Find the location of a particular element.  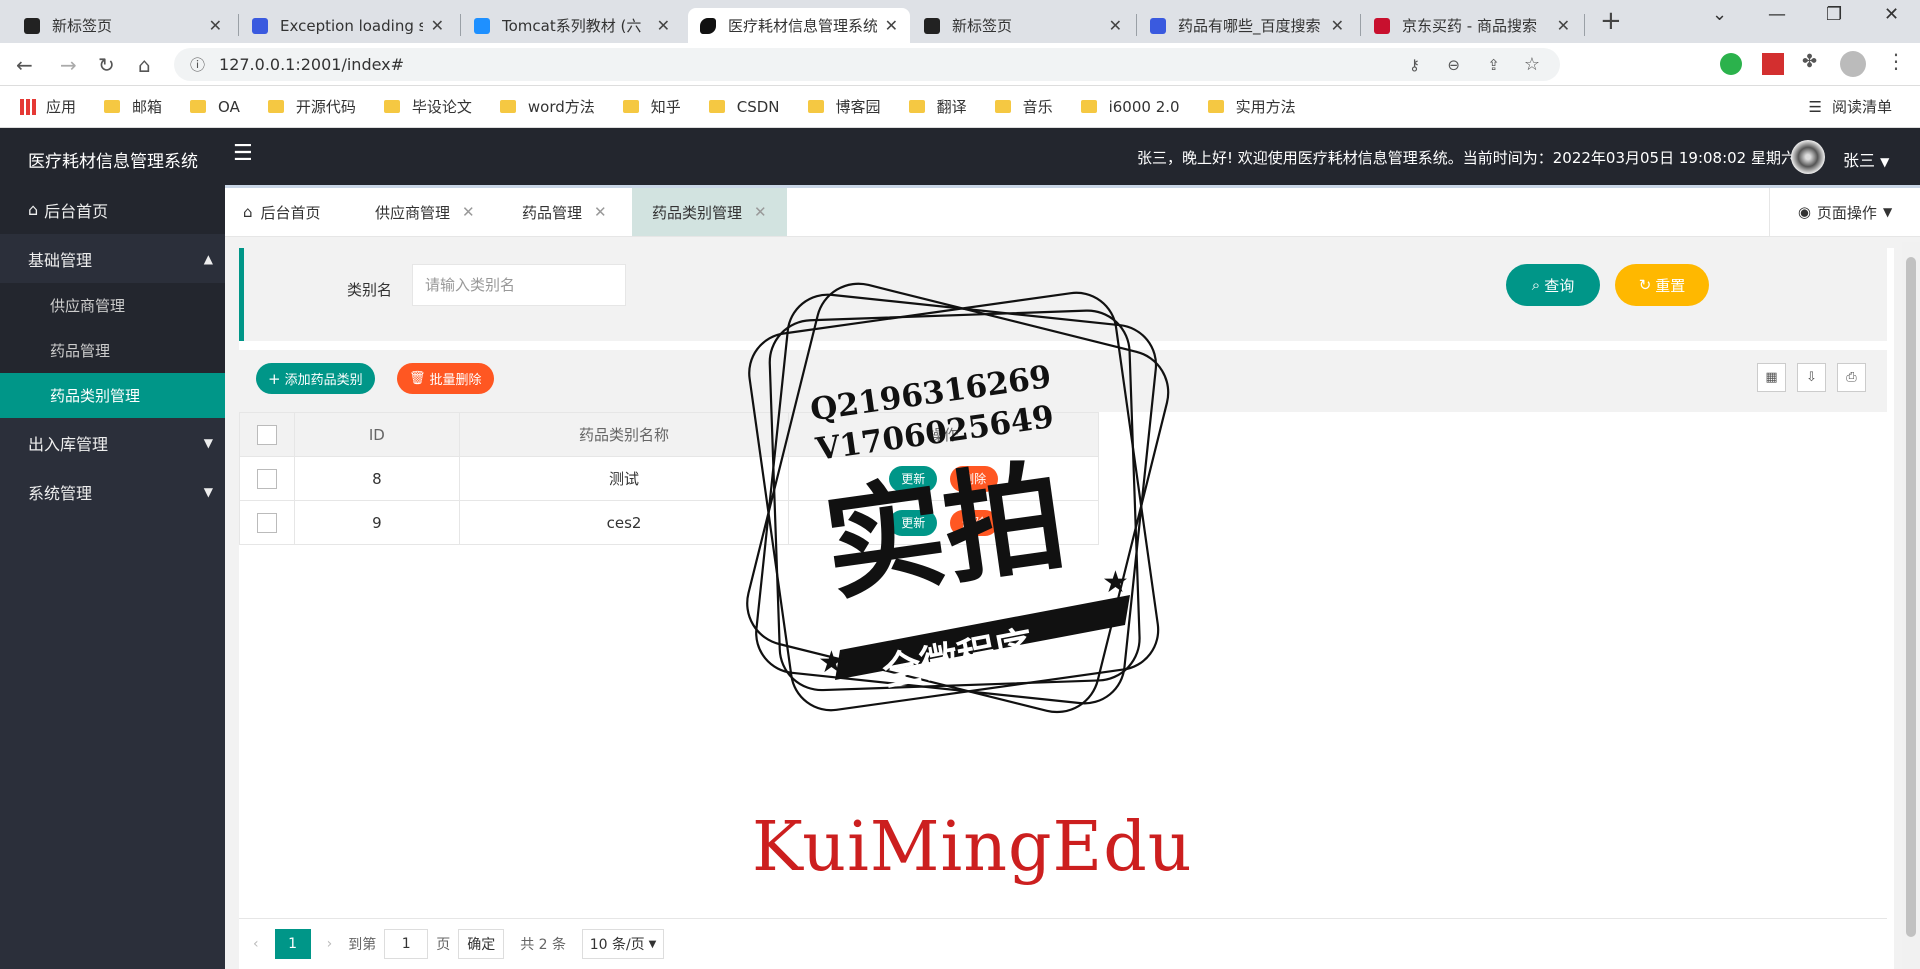

select-all-cell is located at coordinates (267, 434).